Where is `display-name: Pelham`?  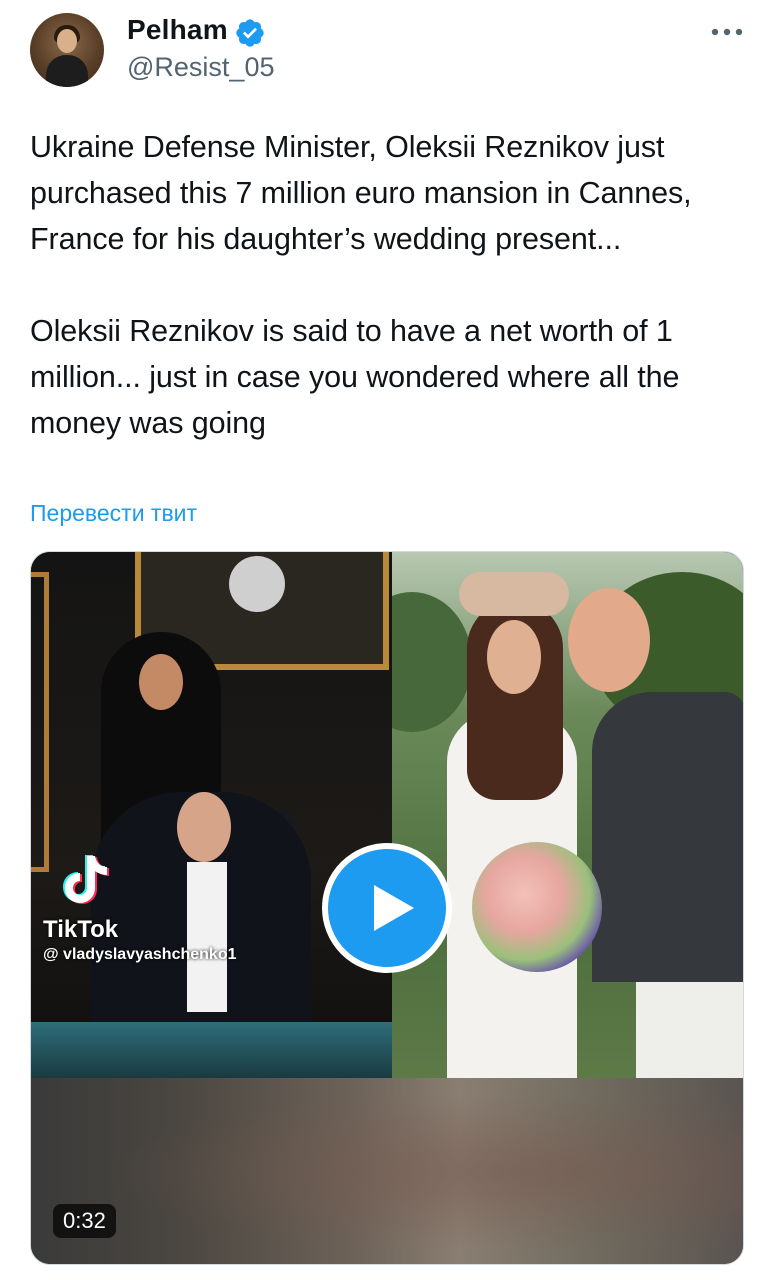
display-name: Pelham is located at coordinates (177, 30).